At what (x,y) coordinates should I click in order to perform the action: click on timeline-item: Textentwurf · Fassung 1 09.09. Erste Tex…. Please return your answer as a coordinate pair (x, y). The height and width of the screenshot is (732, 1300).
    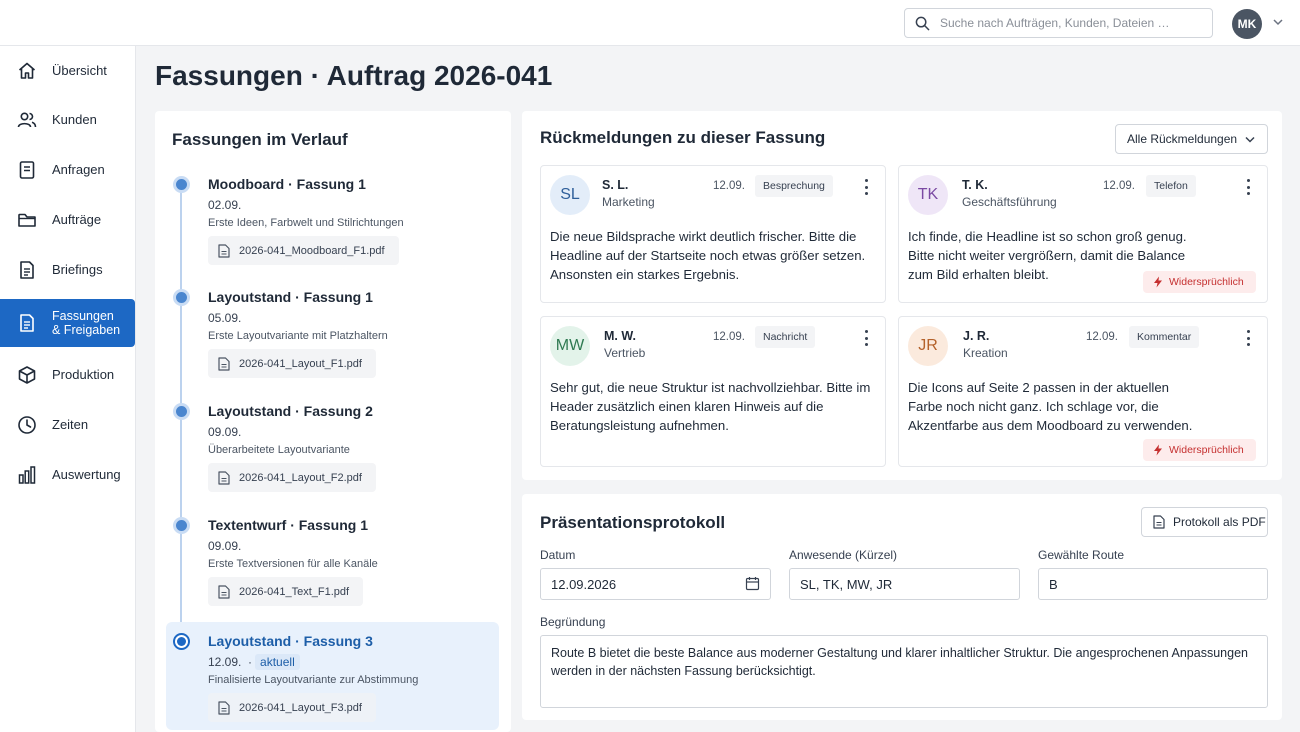
    Looking at the image, I should click on (332, 560).